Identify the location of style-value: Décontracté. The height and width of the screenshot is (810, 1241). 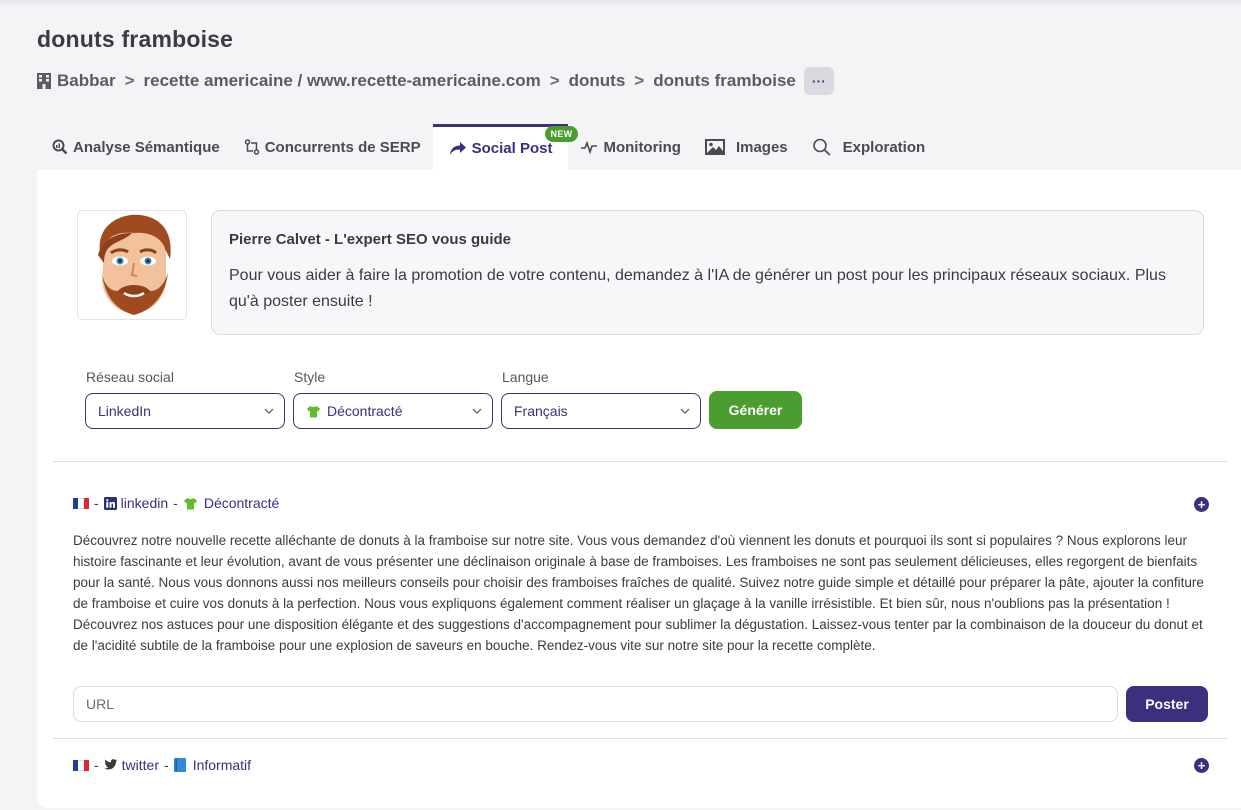
(365, 411).